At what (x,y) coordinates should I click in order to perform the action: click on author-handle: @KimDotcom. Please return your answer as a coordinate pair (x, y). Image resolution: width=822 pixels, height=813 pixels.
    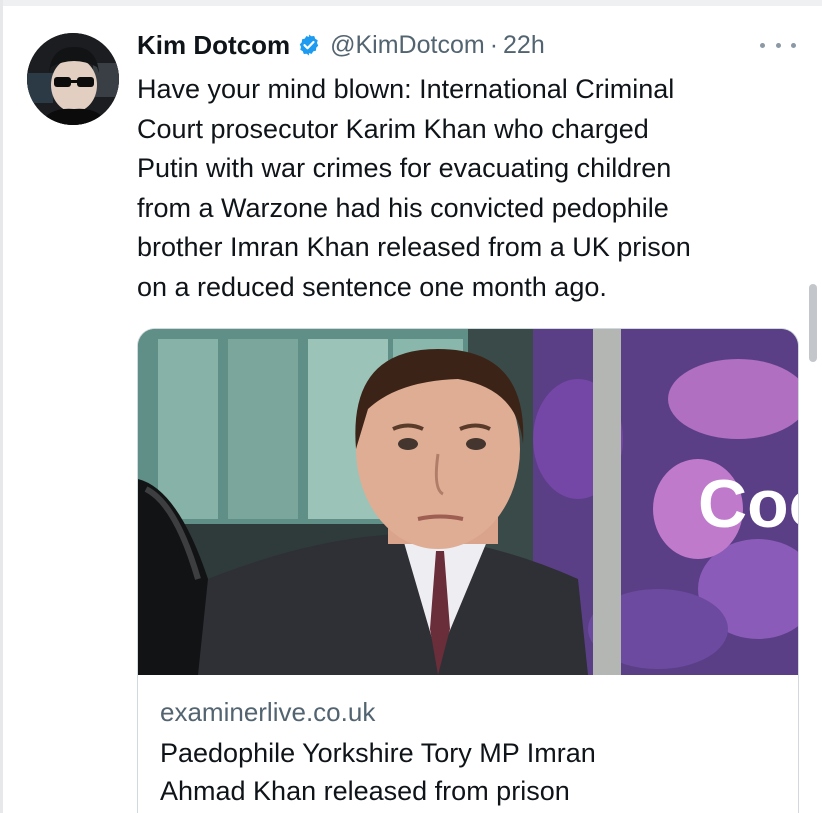
    Looking at the image, I should click on (407, 45).